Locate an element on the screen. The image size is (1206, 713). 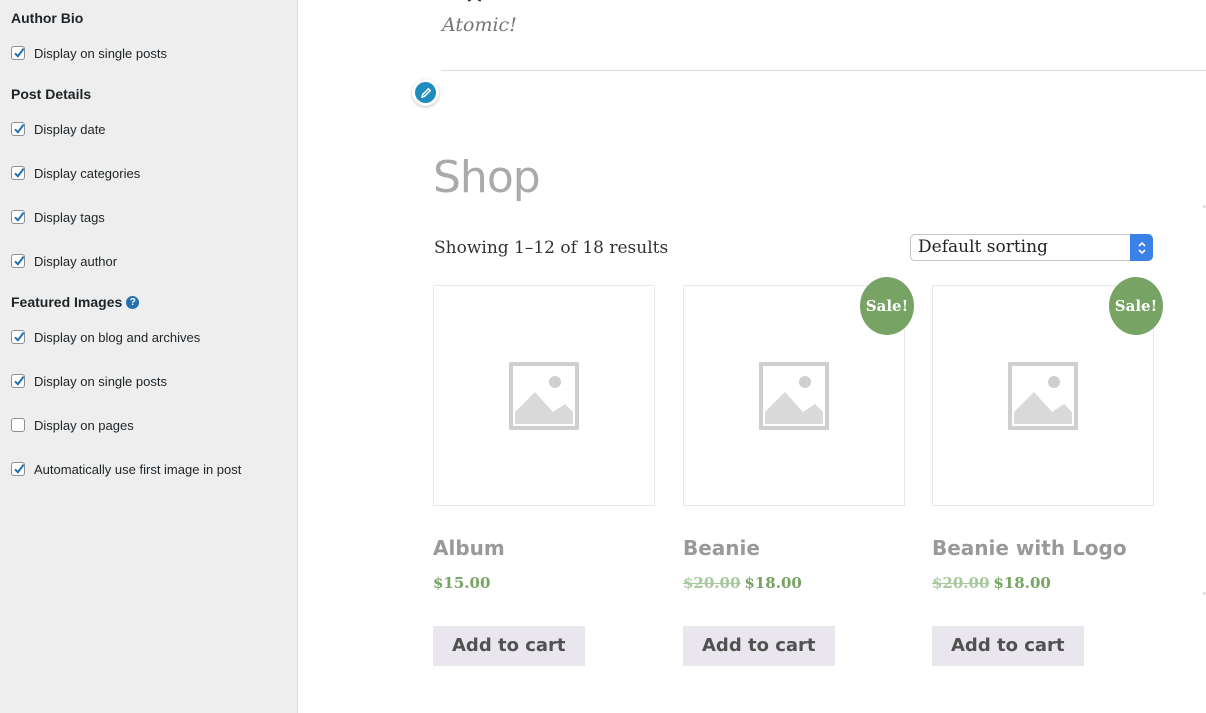
checkbox-featured-single-posts: Display on single posts is located at coordinates (89, 381).